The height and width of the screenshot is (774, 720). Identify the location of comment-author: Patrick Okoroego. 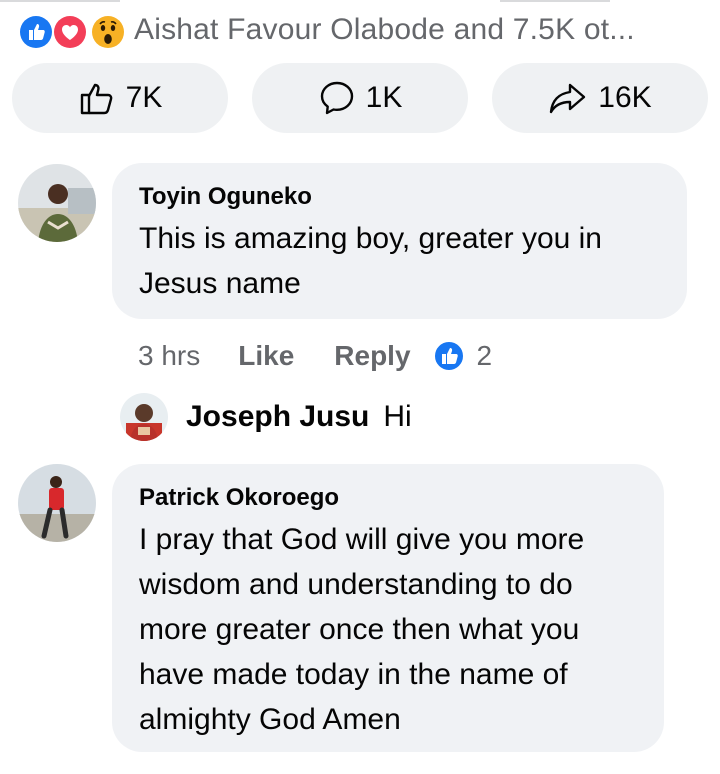
(239, 498).